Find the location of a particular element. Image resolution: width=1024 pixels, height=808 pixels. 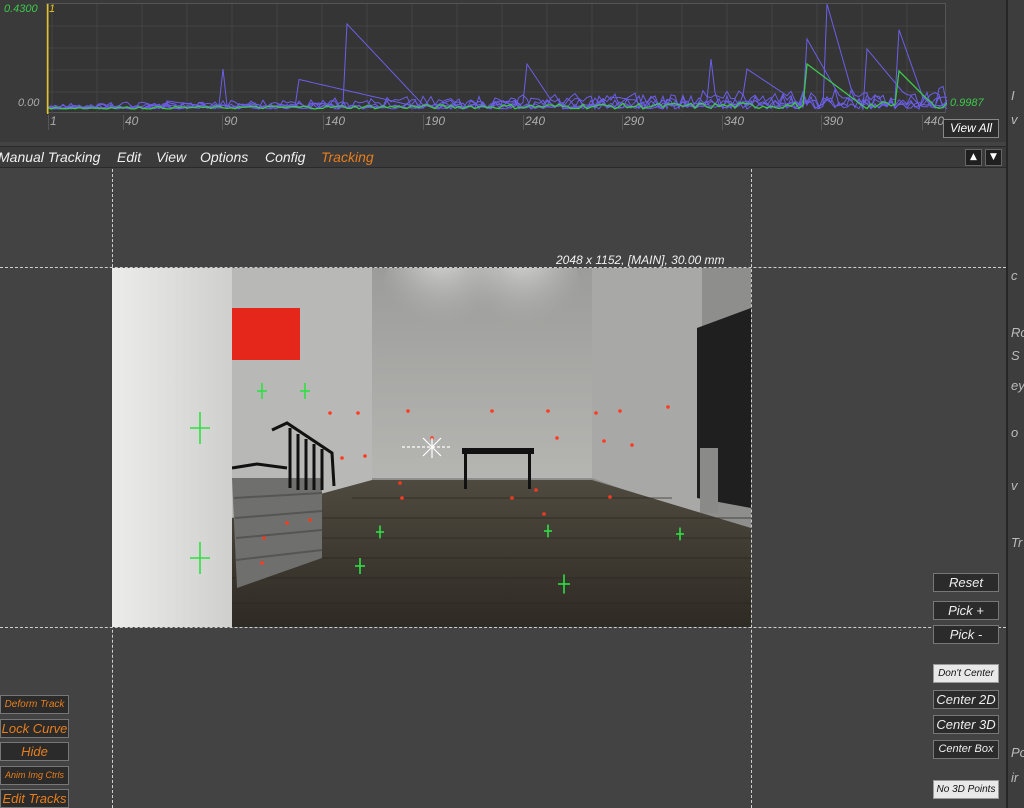

graph-x-tick-label: 440 is located at coordinates (934, 121).